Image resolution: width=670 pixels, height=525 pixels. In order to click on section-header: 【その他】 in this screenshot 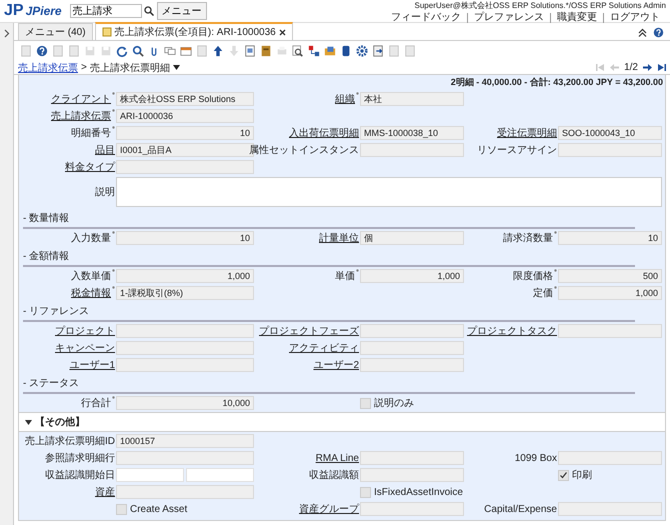, I will do `click(342, 422)`.